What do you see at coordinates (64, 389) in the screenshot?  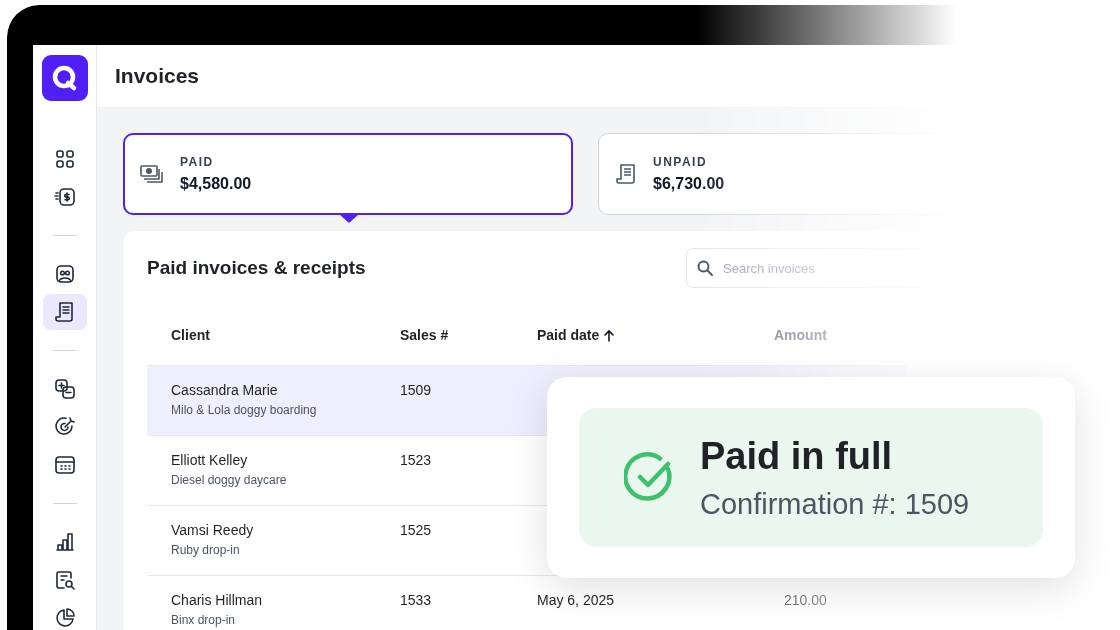 I see `plus-minus-icon` at bounding box center [64, 389].